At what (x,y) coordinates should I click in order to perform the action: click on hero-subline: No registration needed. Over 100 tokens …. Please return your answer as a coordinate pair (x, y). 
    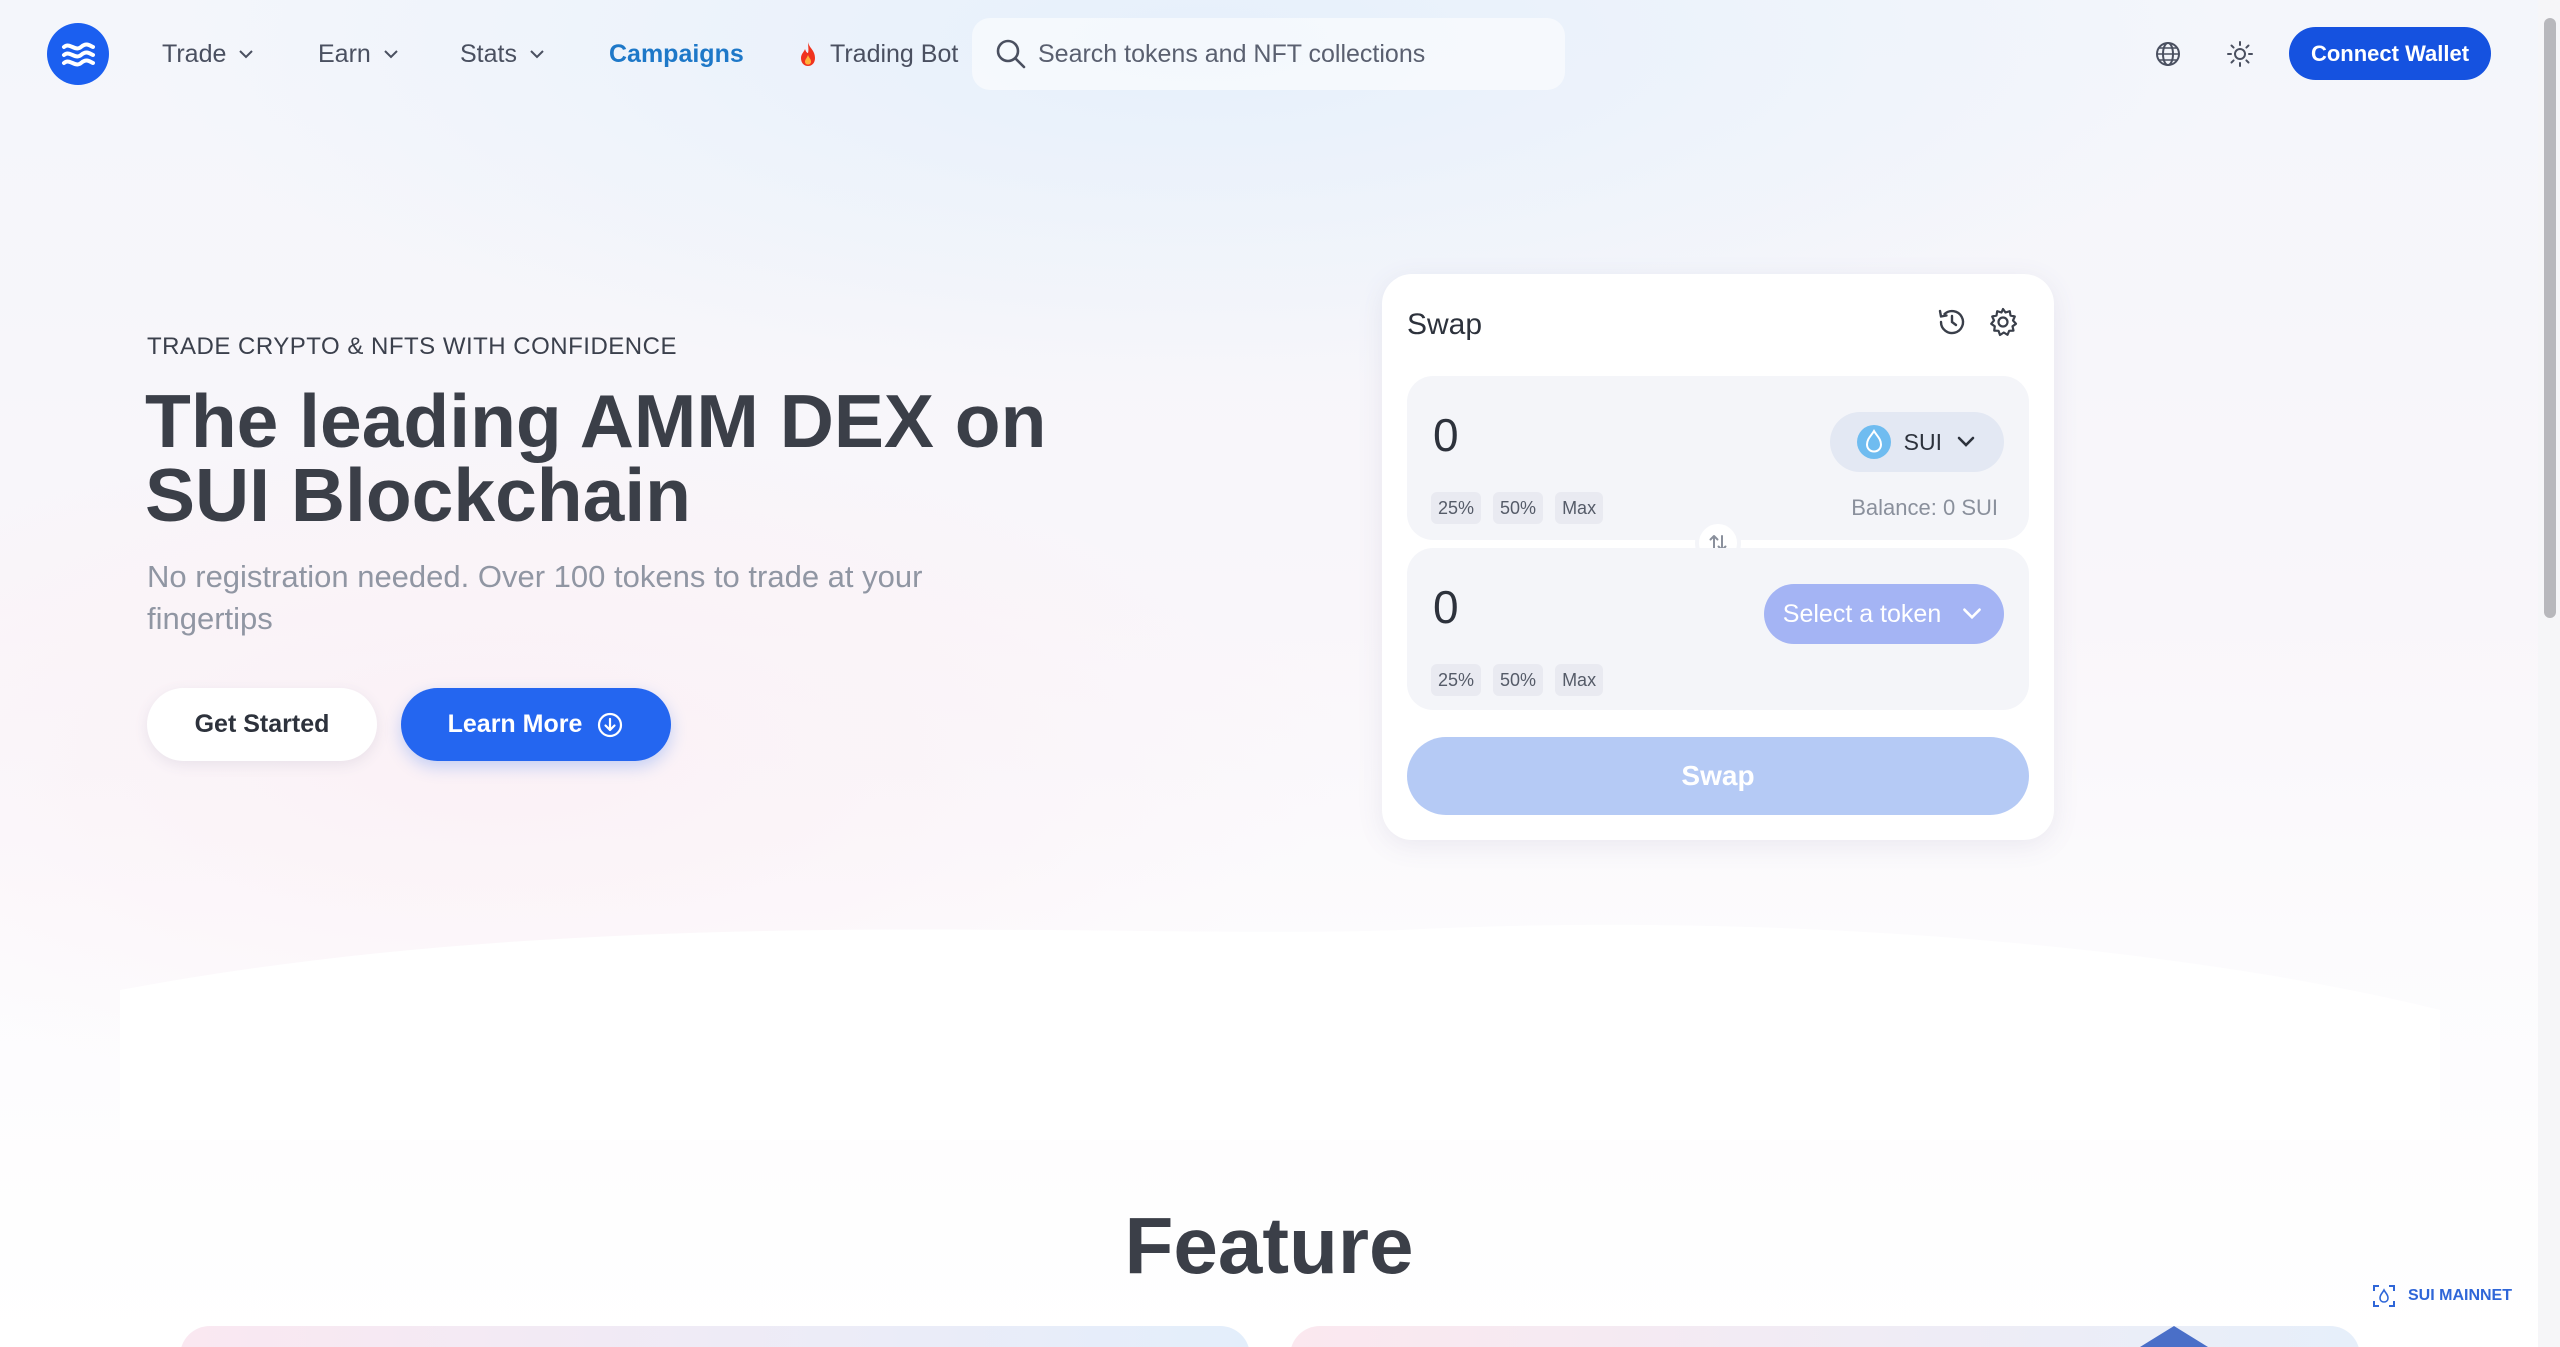
    Looking at the image, I should click on (535, 597).